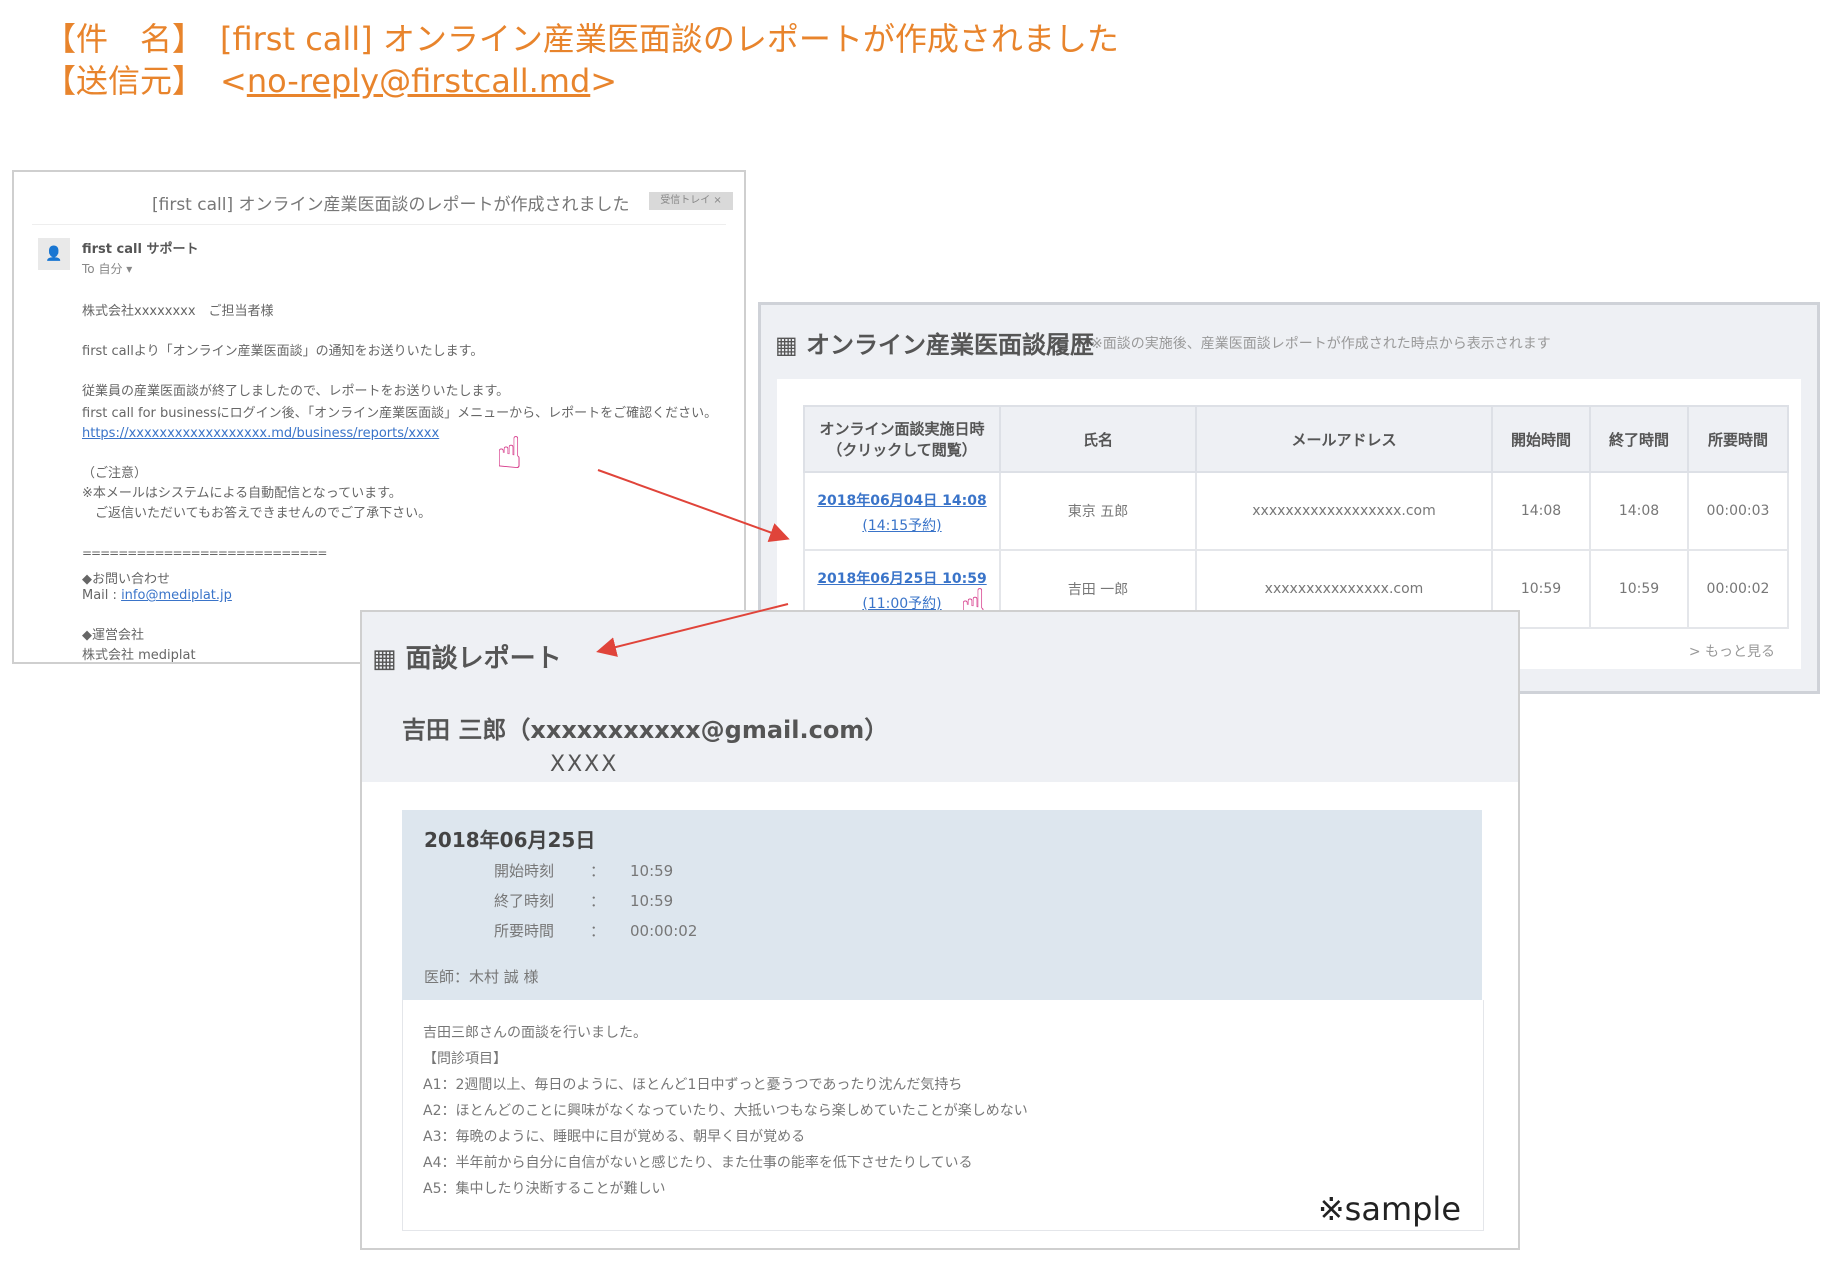 Image resolution: width=1838 pixels, height=1280 pixels. I want to click on arrow-history-to-report, so click(692, 630).